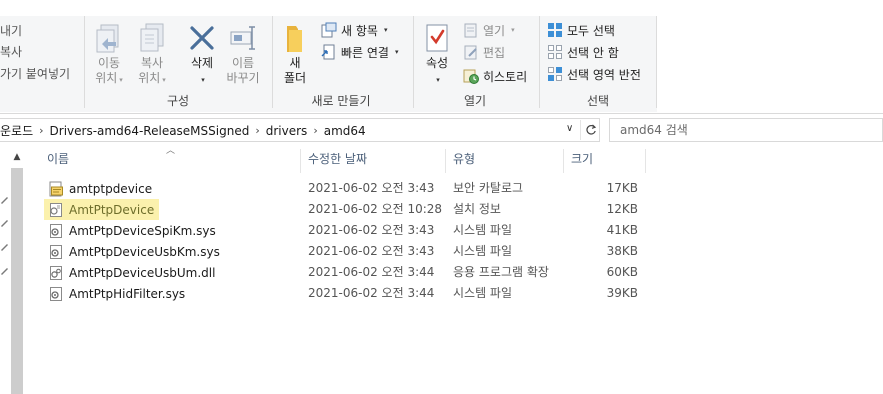 The height and width of the screenshot is (394, 883). I want to click on file-name-cell: AmtPtpDeviceUsbUm.dll, so click(132, 272).